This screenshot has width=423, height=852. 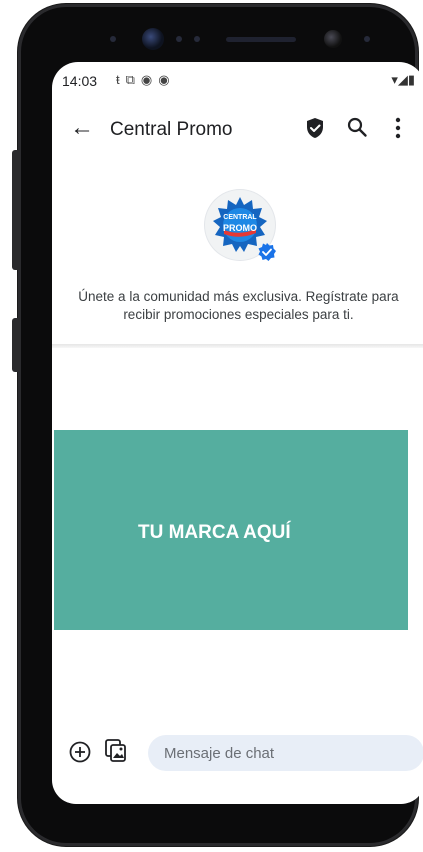 What do you see at coordinates (214, 532) in the screenshot?
I see `banner-text: TU MARCA AQUÍ` at bounding box center [214, 532].